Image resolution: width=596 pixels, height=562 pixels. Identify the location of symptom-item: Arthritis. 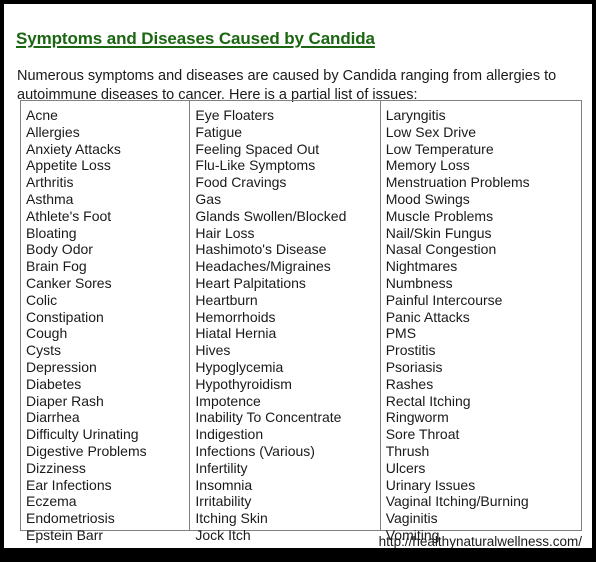
(50, 182).